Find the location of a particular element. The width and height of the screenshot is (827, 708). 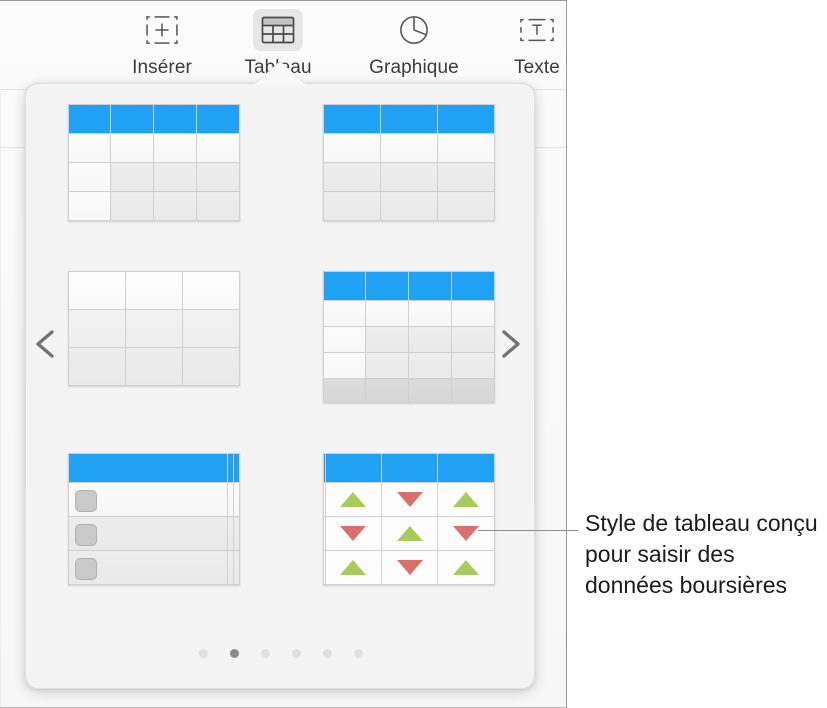

toolbar-item-texte: Texte is located at coordinates (525, 46).